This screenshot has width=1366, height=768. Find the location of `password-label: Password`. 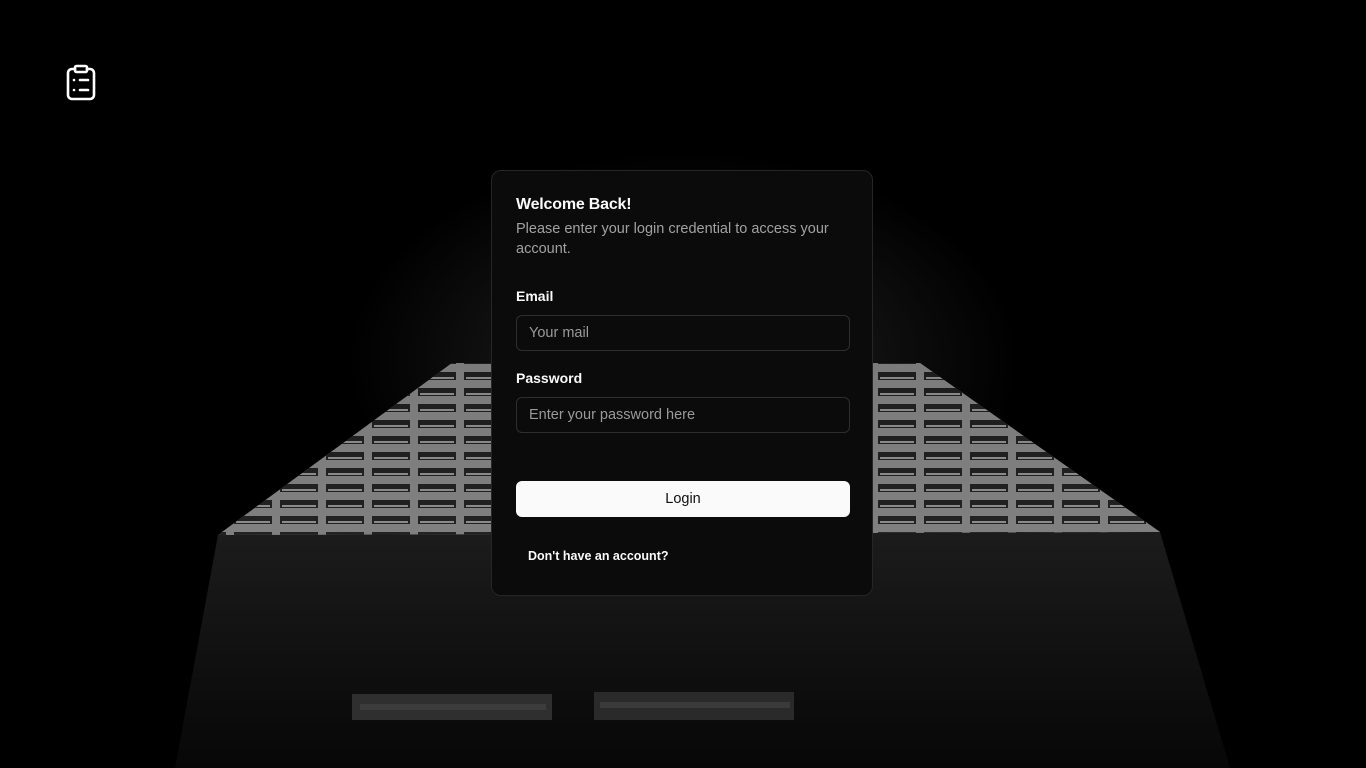

password-label: Password is located at coordinates (549, 378).